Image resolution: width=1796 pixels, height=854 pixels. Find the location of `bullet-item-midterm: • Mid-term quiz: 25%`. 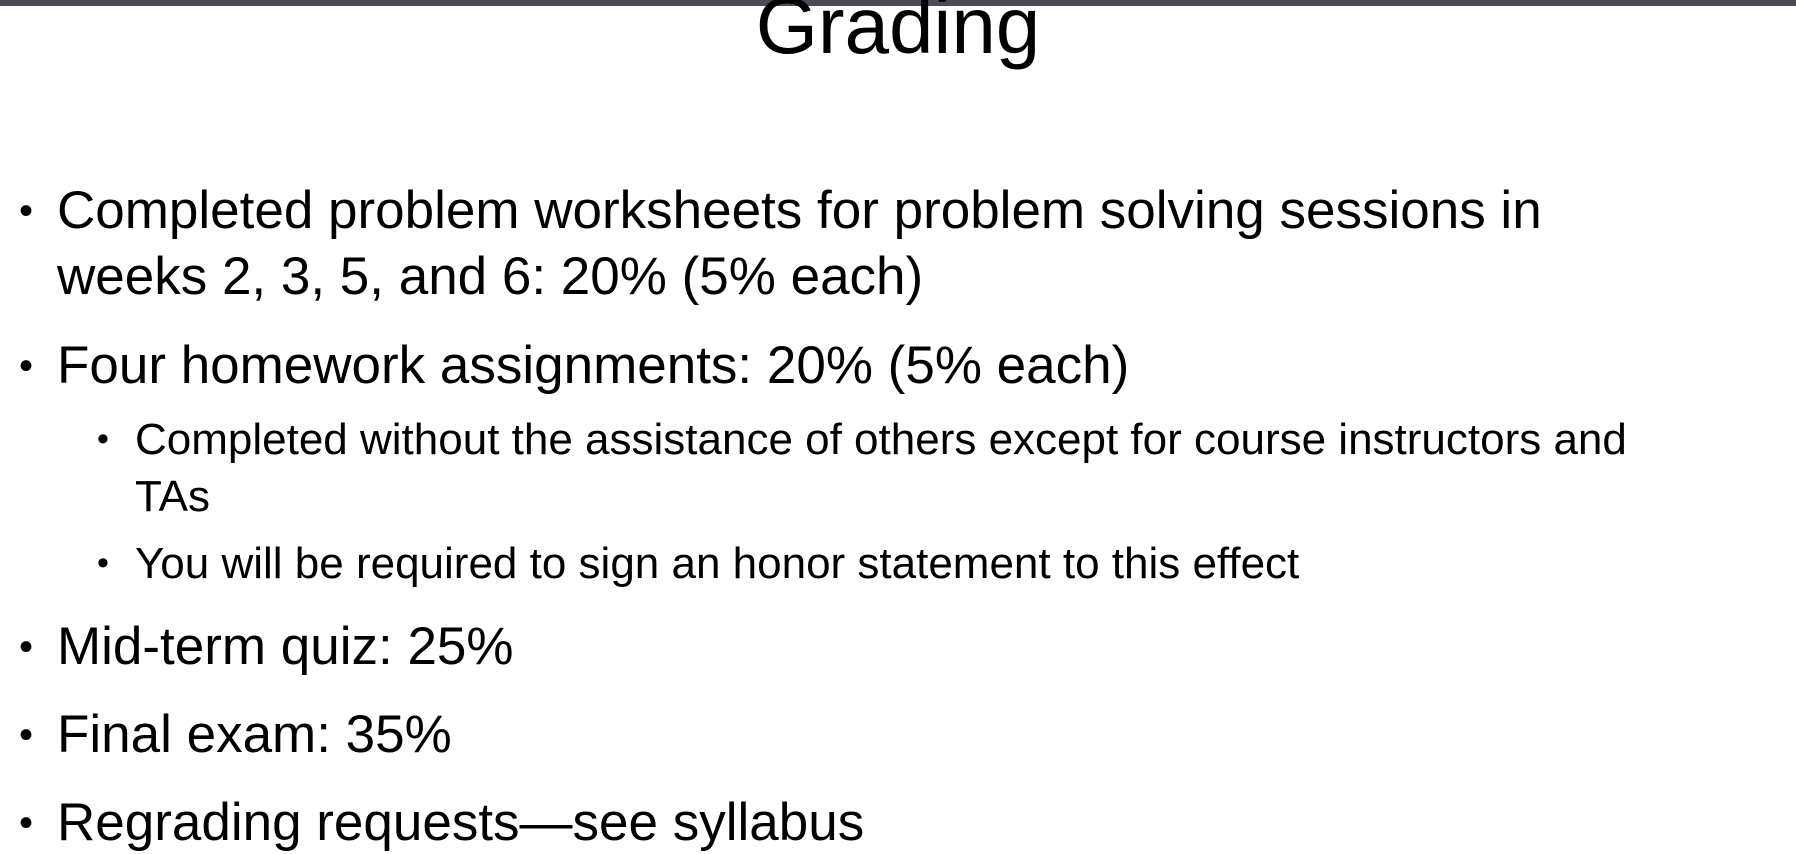

bullet-item-midterm: • Mid-term quiz: 25% is located at coordinates (266, 647).